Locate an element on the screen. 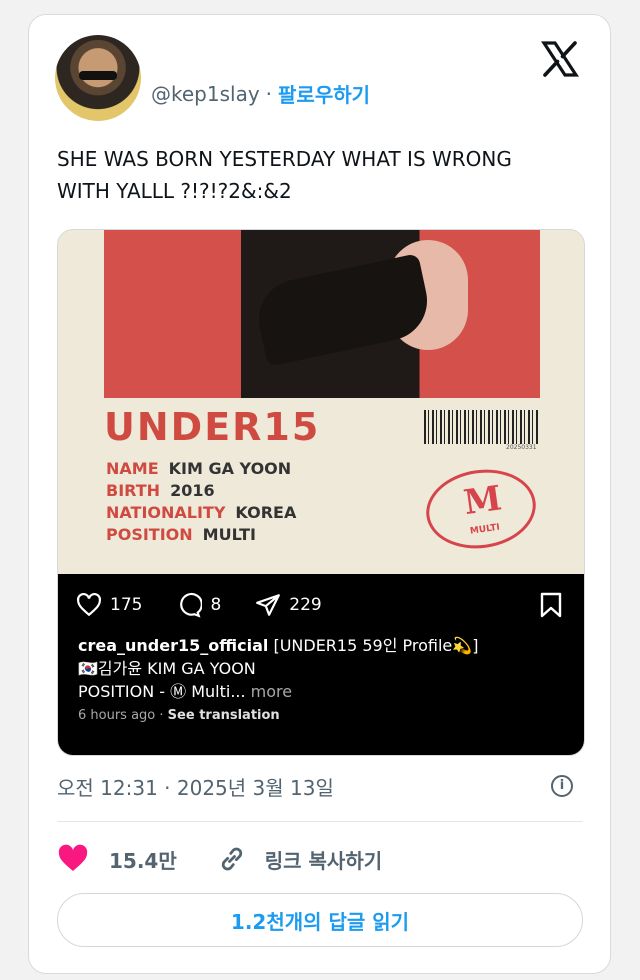 This screenshot has width=640, height=980. link-icon is located at coordinates (231, 859).